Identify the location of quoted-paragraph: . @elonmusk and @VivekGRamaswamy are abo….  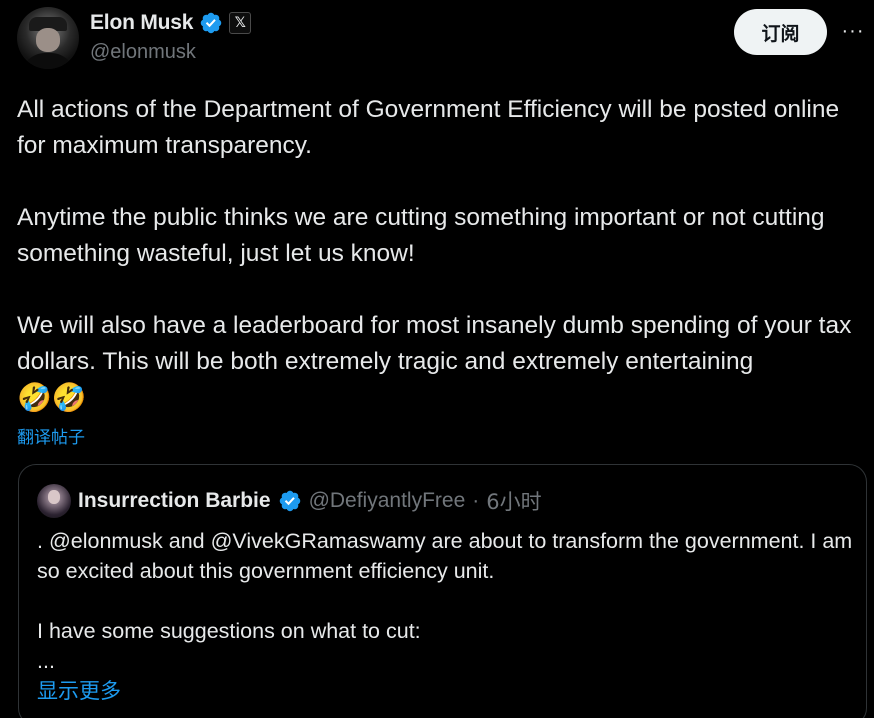
(448, 556).